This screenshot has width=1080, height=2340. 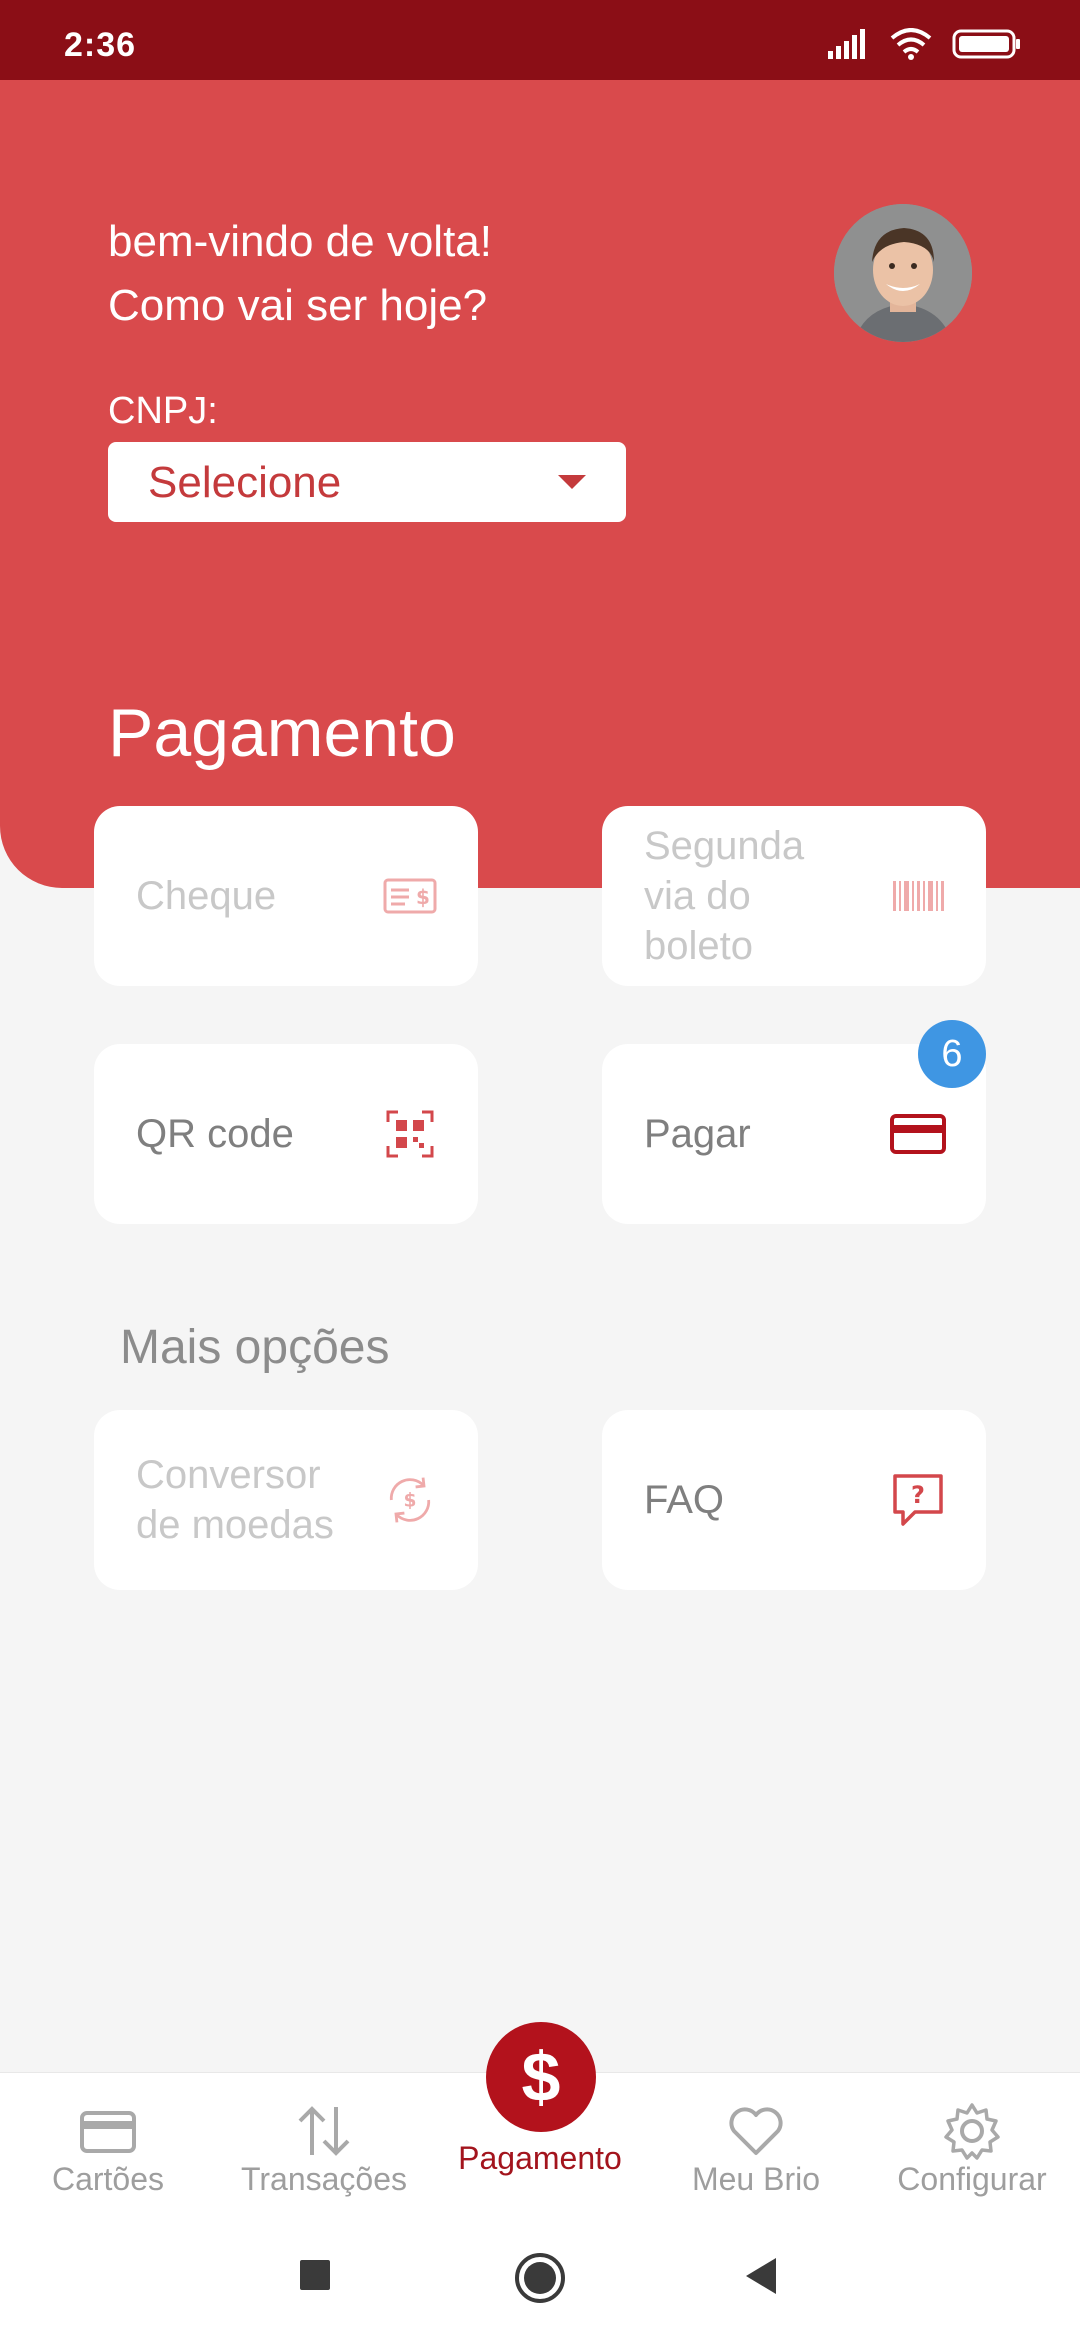 I want to click on dollar-icon: $, so click(x=541, y=2077).